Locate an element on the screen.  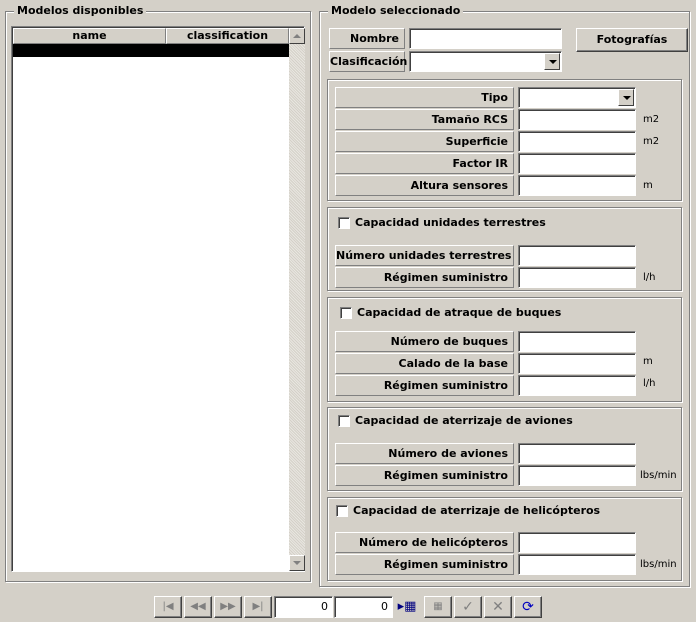
tipo-combo is located at coordinates (577, 97).